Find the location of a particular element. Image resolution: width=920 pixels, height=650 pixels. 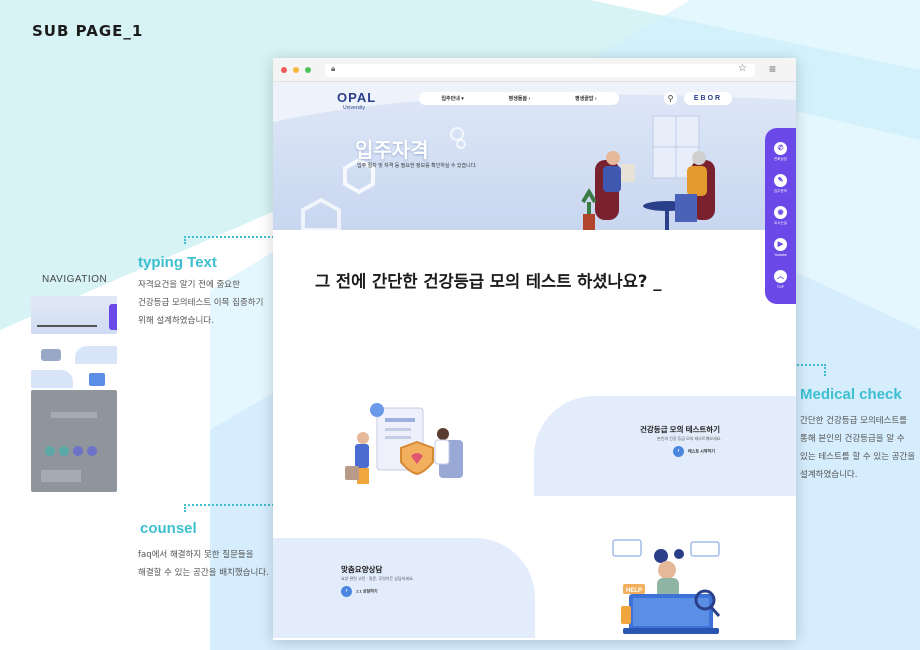

medical-check-card is located at coordinates (665, 446).